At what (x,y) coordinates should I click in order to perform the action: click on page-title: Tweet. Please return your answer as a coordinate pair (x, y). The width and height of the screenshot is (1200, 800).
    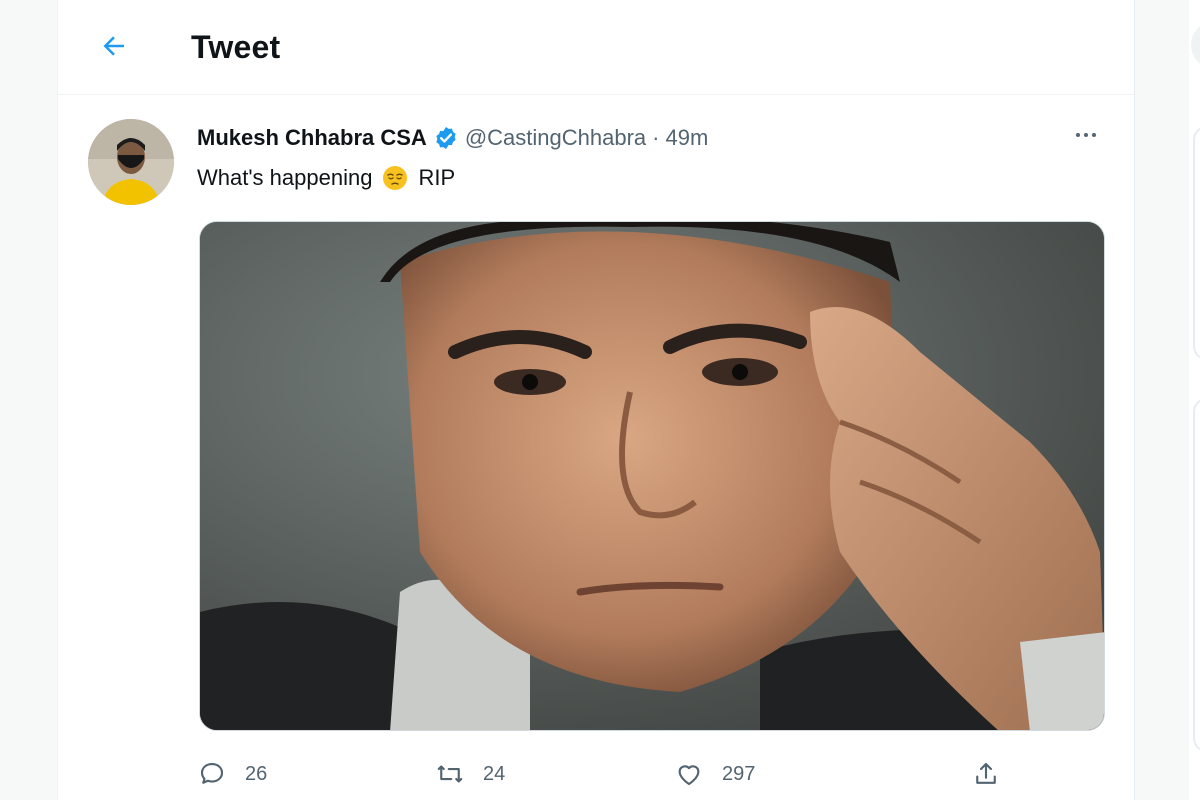
    Looking at the image, I should click on (236, 47).